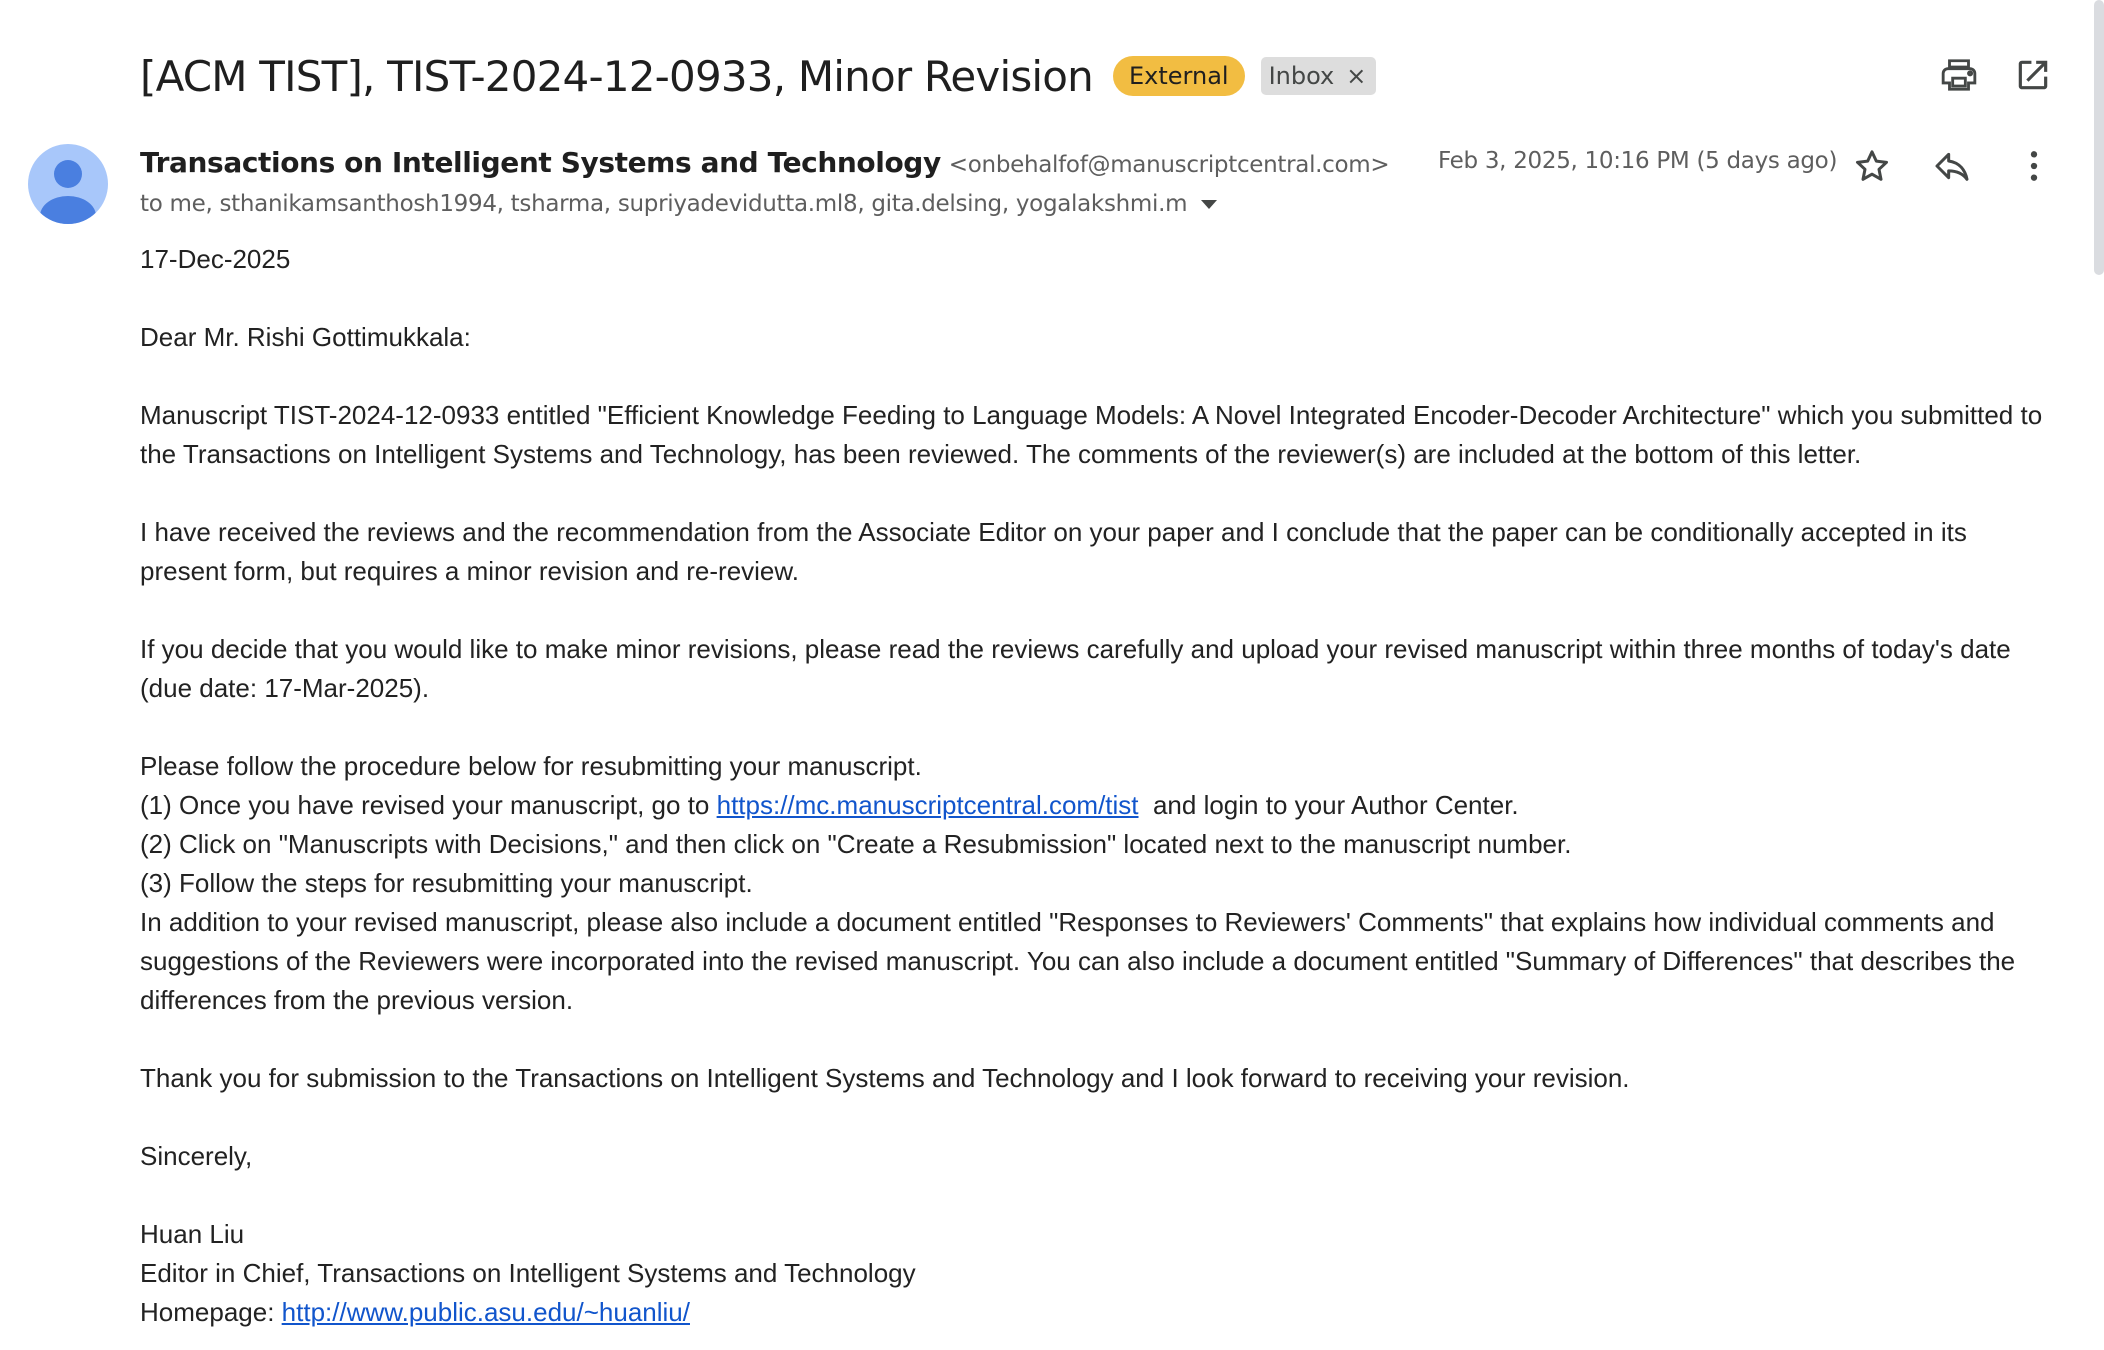 The width and height of the screenshot is (2104, 1350). I want to click on greeting: Dear Mr. Rishi Gottimukkala:, so click(305, 337).